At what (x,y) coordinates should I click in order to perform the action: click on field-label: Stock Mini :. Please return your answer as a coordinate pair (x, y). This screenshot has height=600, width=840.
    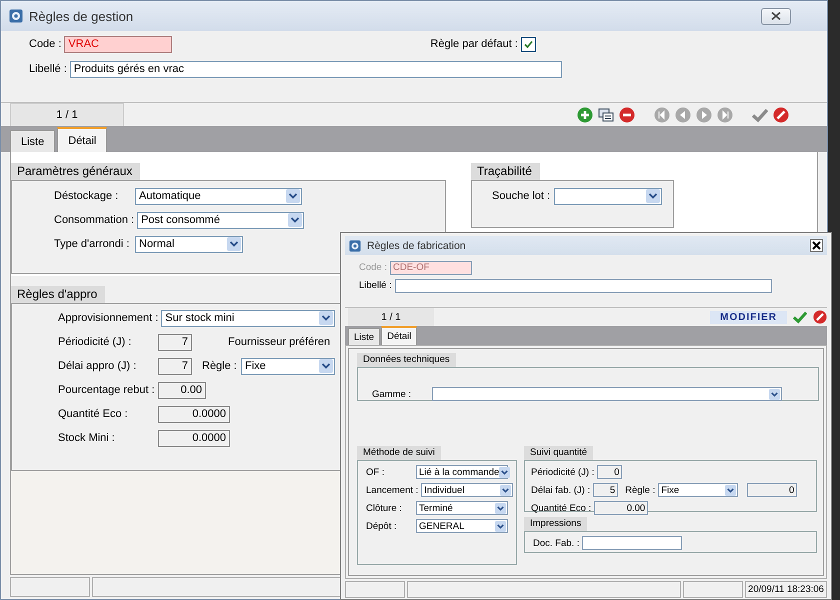
    Looking at the image, I should click on (87, 438).